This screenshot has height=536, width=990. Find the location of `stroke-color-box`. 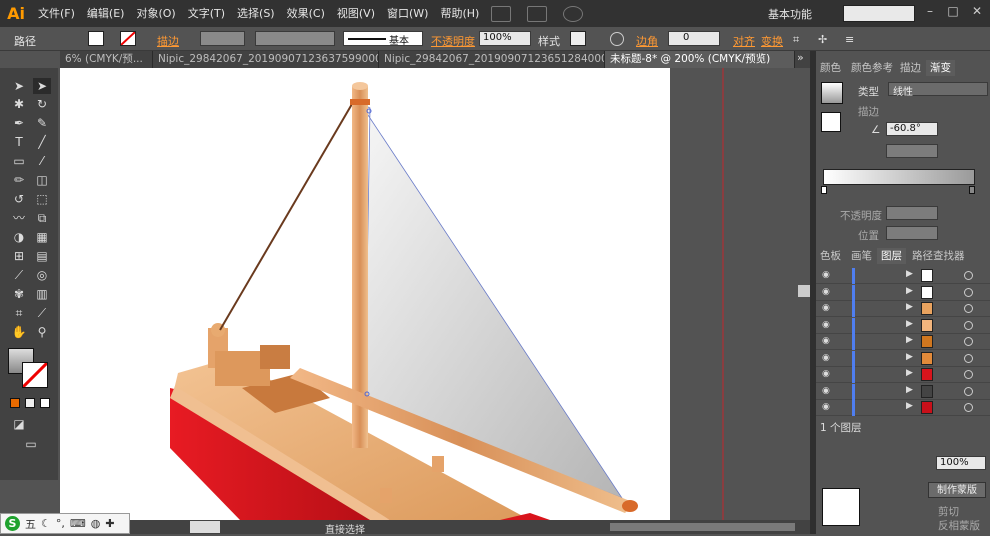

stroke-color-box is located at coordinates (35, 375).